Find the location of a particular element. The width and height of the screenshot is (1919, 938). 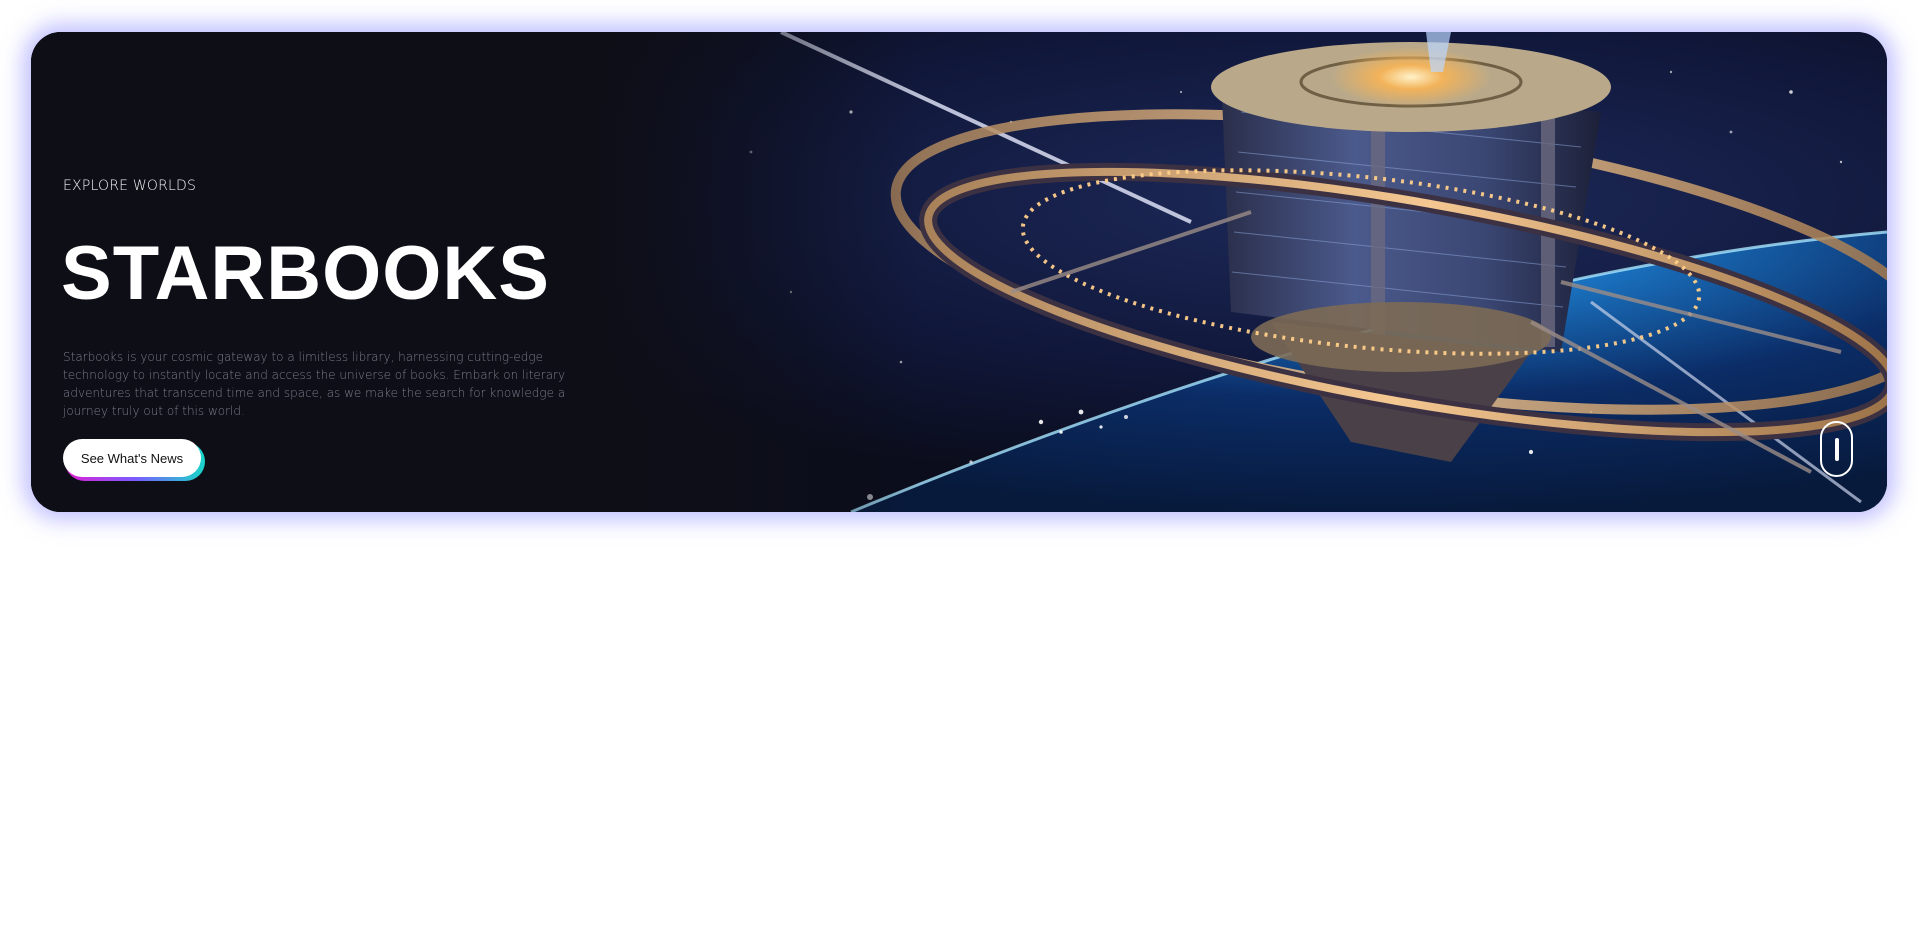

cta-container: See What's News is located at coordinates (134, 460).